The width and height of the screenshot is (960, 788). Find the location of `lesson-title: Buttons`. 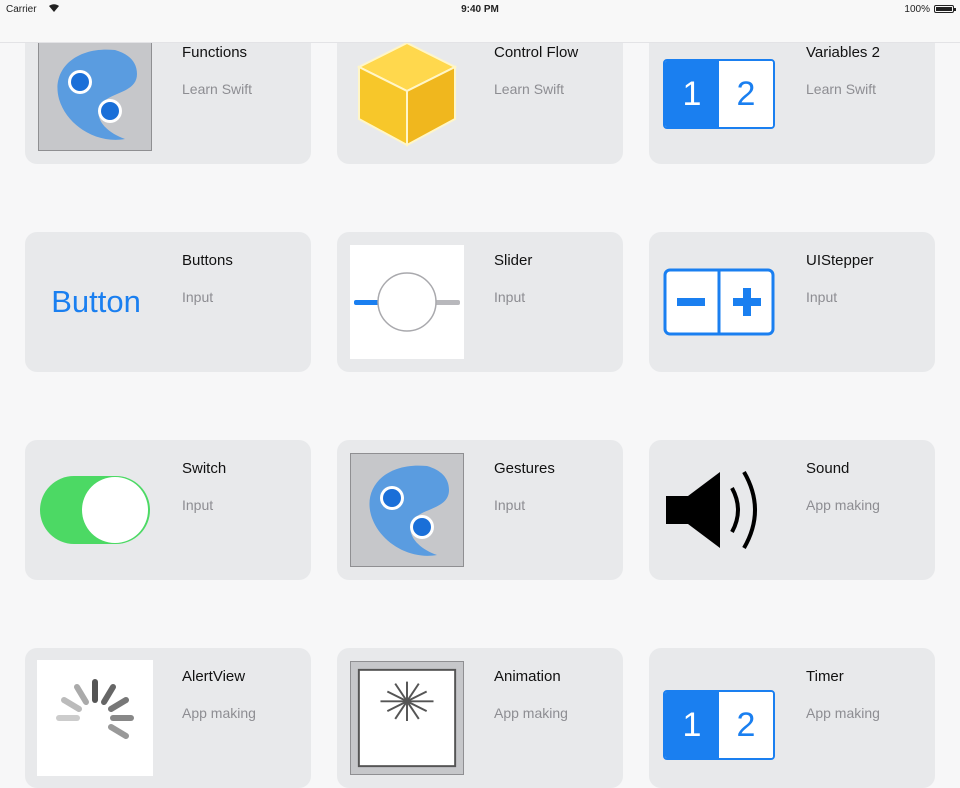

lesson-title: Buttons is located at coordinates (207, 260).